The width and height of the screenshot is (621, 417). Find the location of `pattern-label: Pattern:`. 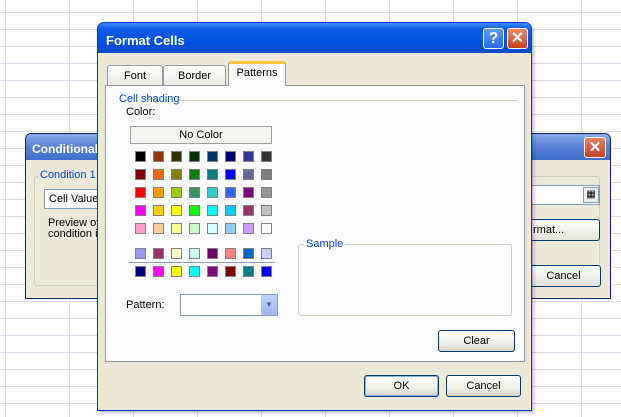

pattern-label: Pattern: is located at coordinates (145, 305).